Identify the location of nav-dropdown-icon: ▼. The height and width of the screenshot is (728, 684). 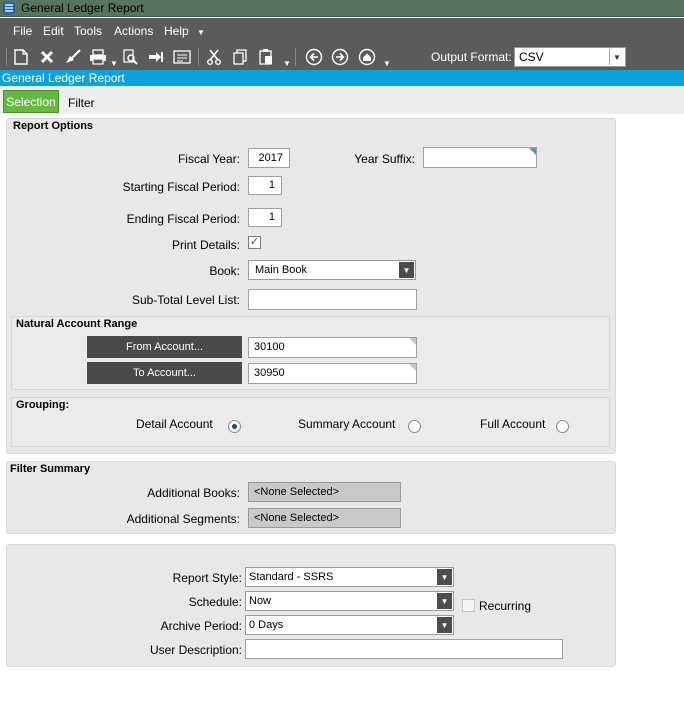
(387, 63).